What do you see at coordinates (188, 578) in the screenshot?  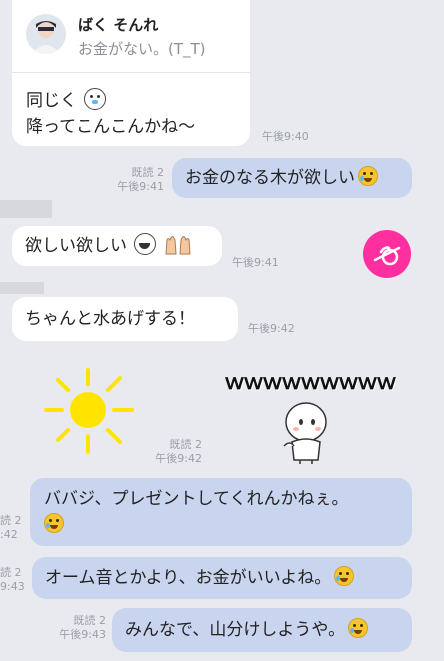 I see `message-text: オーム音とかより、お金がいいよね。` at bounding box center [188, 578].